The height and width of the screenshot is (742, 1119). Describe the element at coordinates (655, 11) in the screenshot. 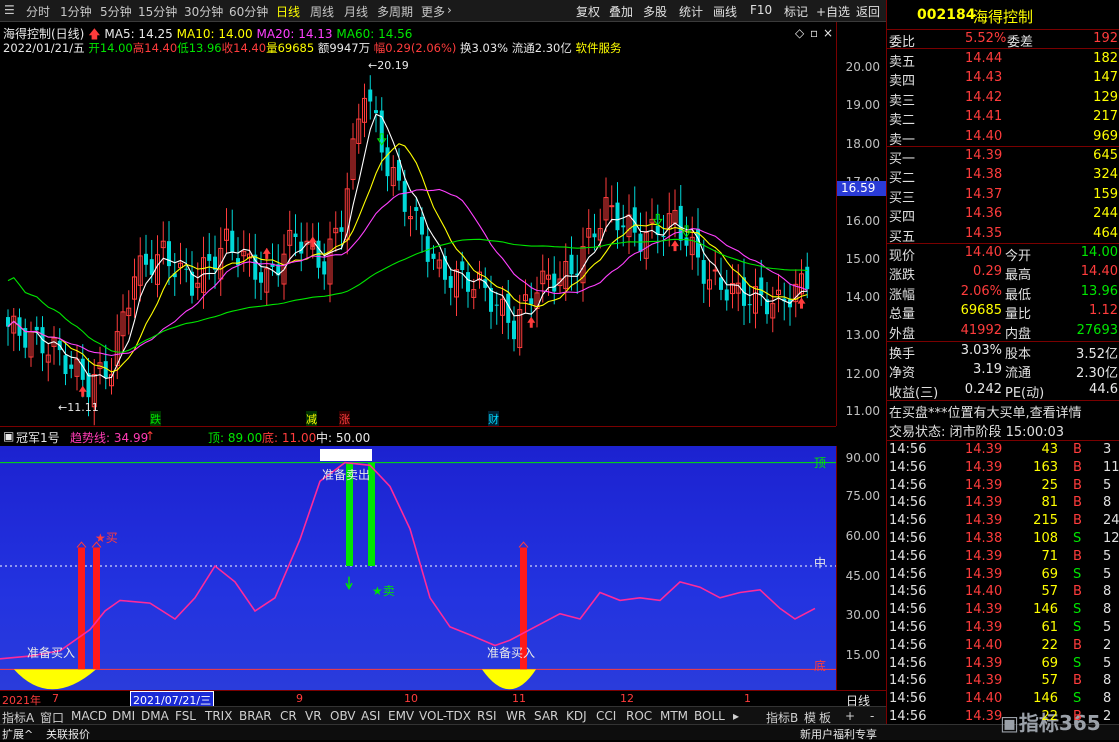

I see `btn-duogu: 多股` at that location.